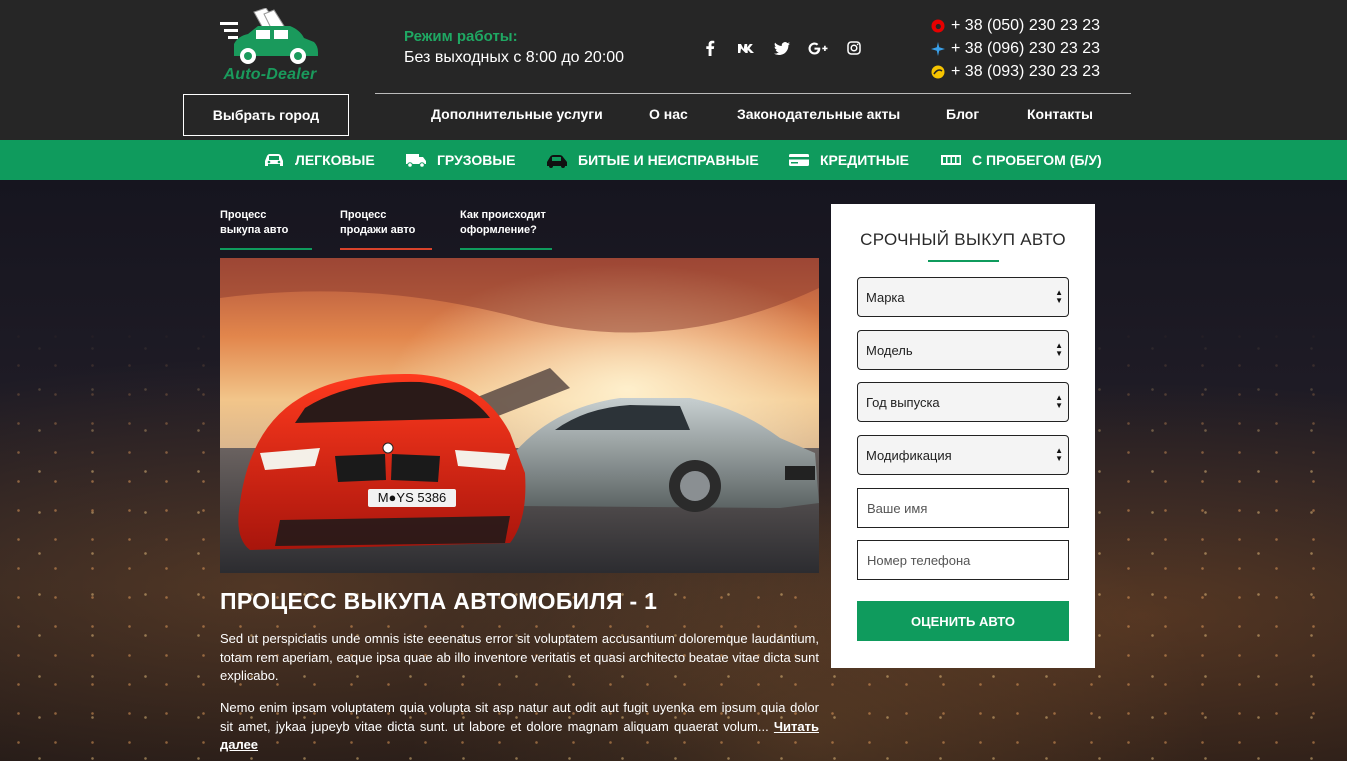 The height and width of the screenshot is (761, 1347). I want to click on phone-kyivstar: + 38 (096) 230 23 23, so click(1015, 48).